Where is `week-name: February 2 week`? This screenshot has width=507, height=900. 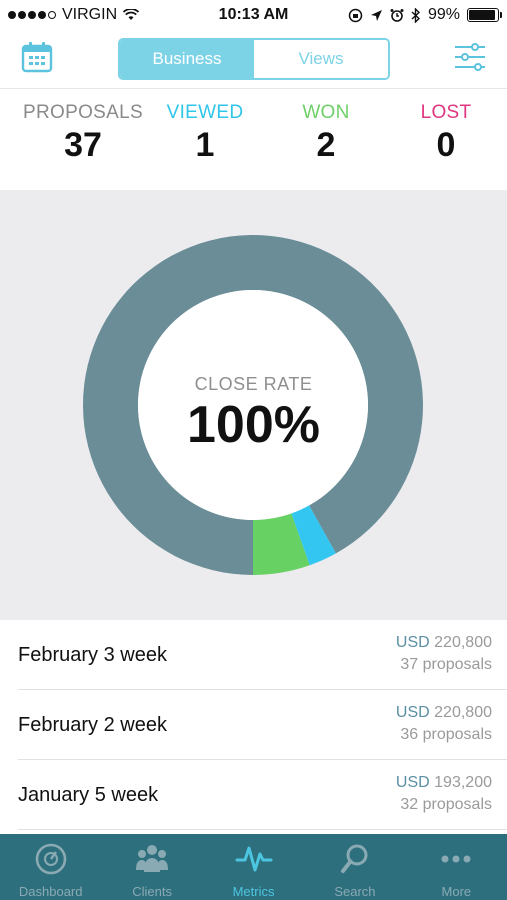
week-name: February 2 week is located at coordinates (92, 725).